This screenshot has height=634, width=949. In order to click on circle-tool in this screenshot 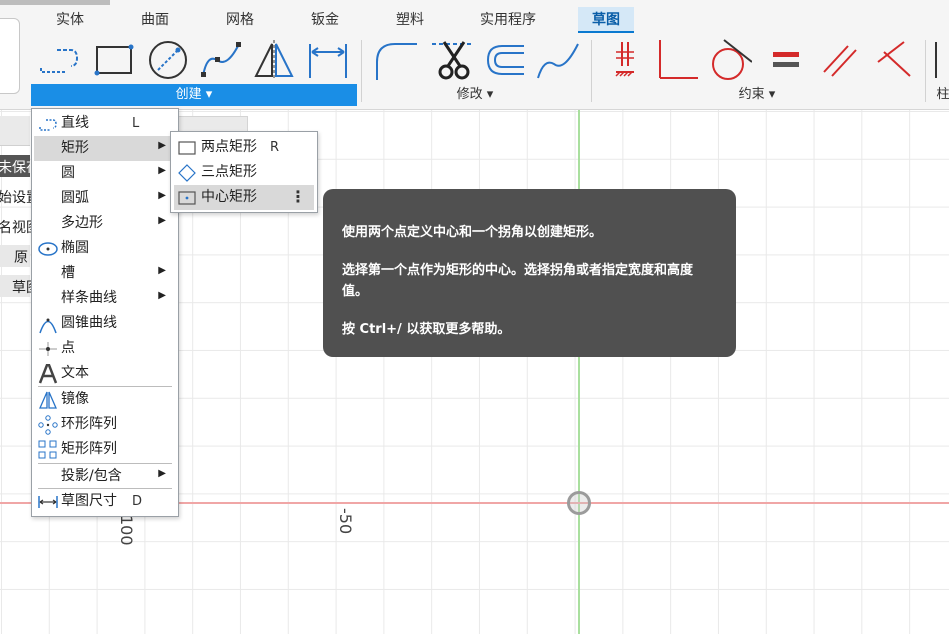, I will do `click(168, 60)`.